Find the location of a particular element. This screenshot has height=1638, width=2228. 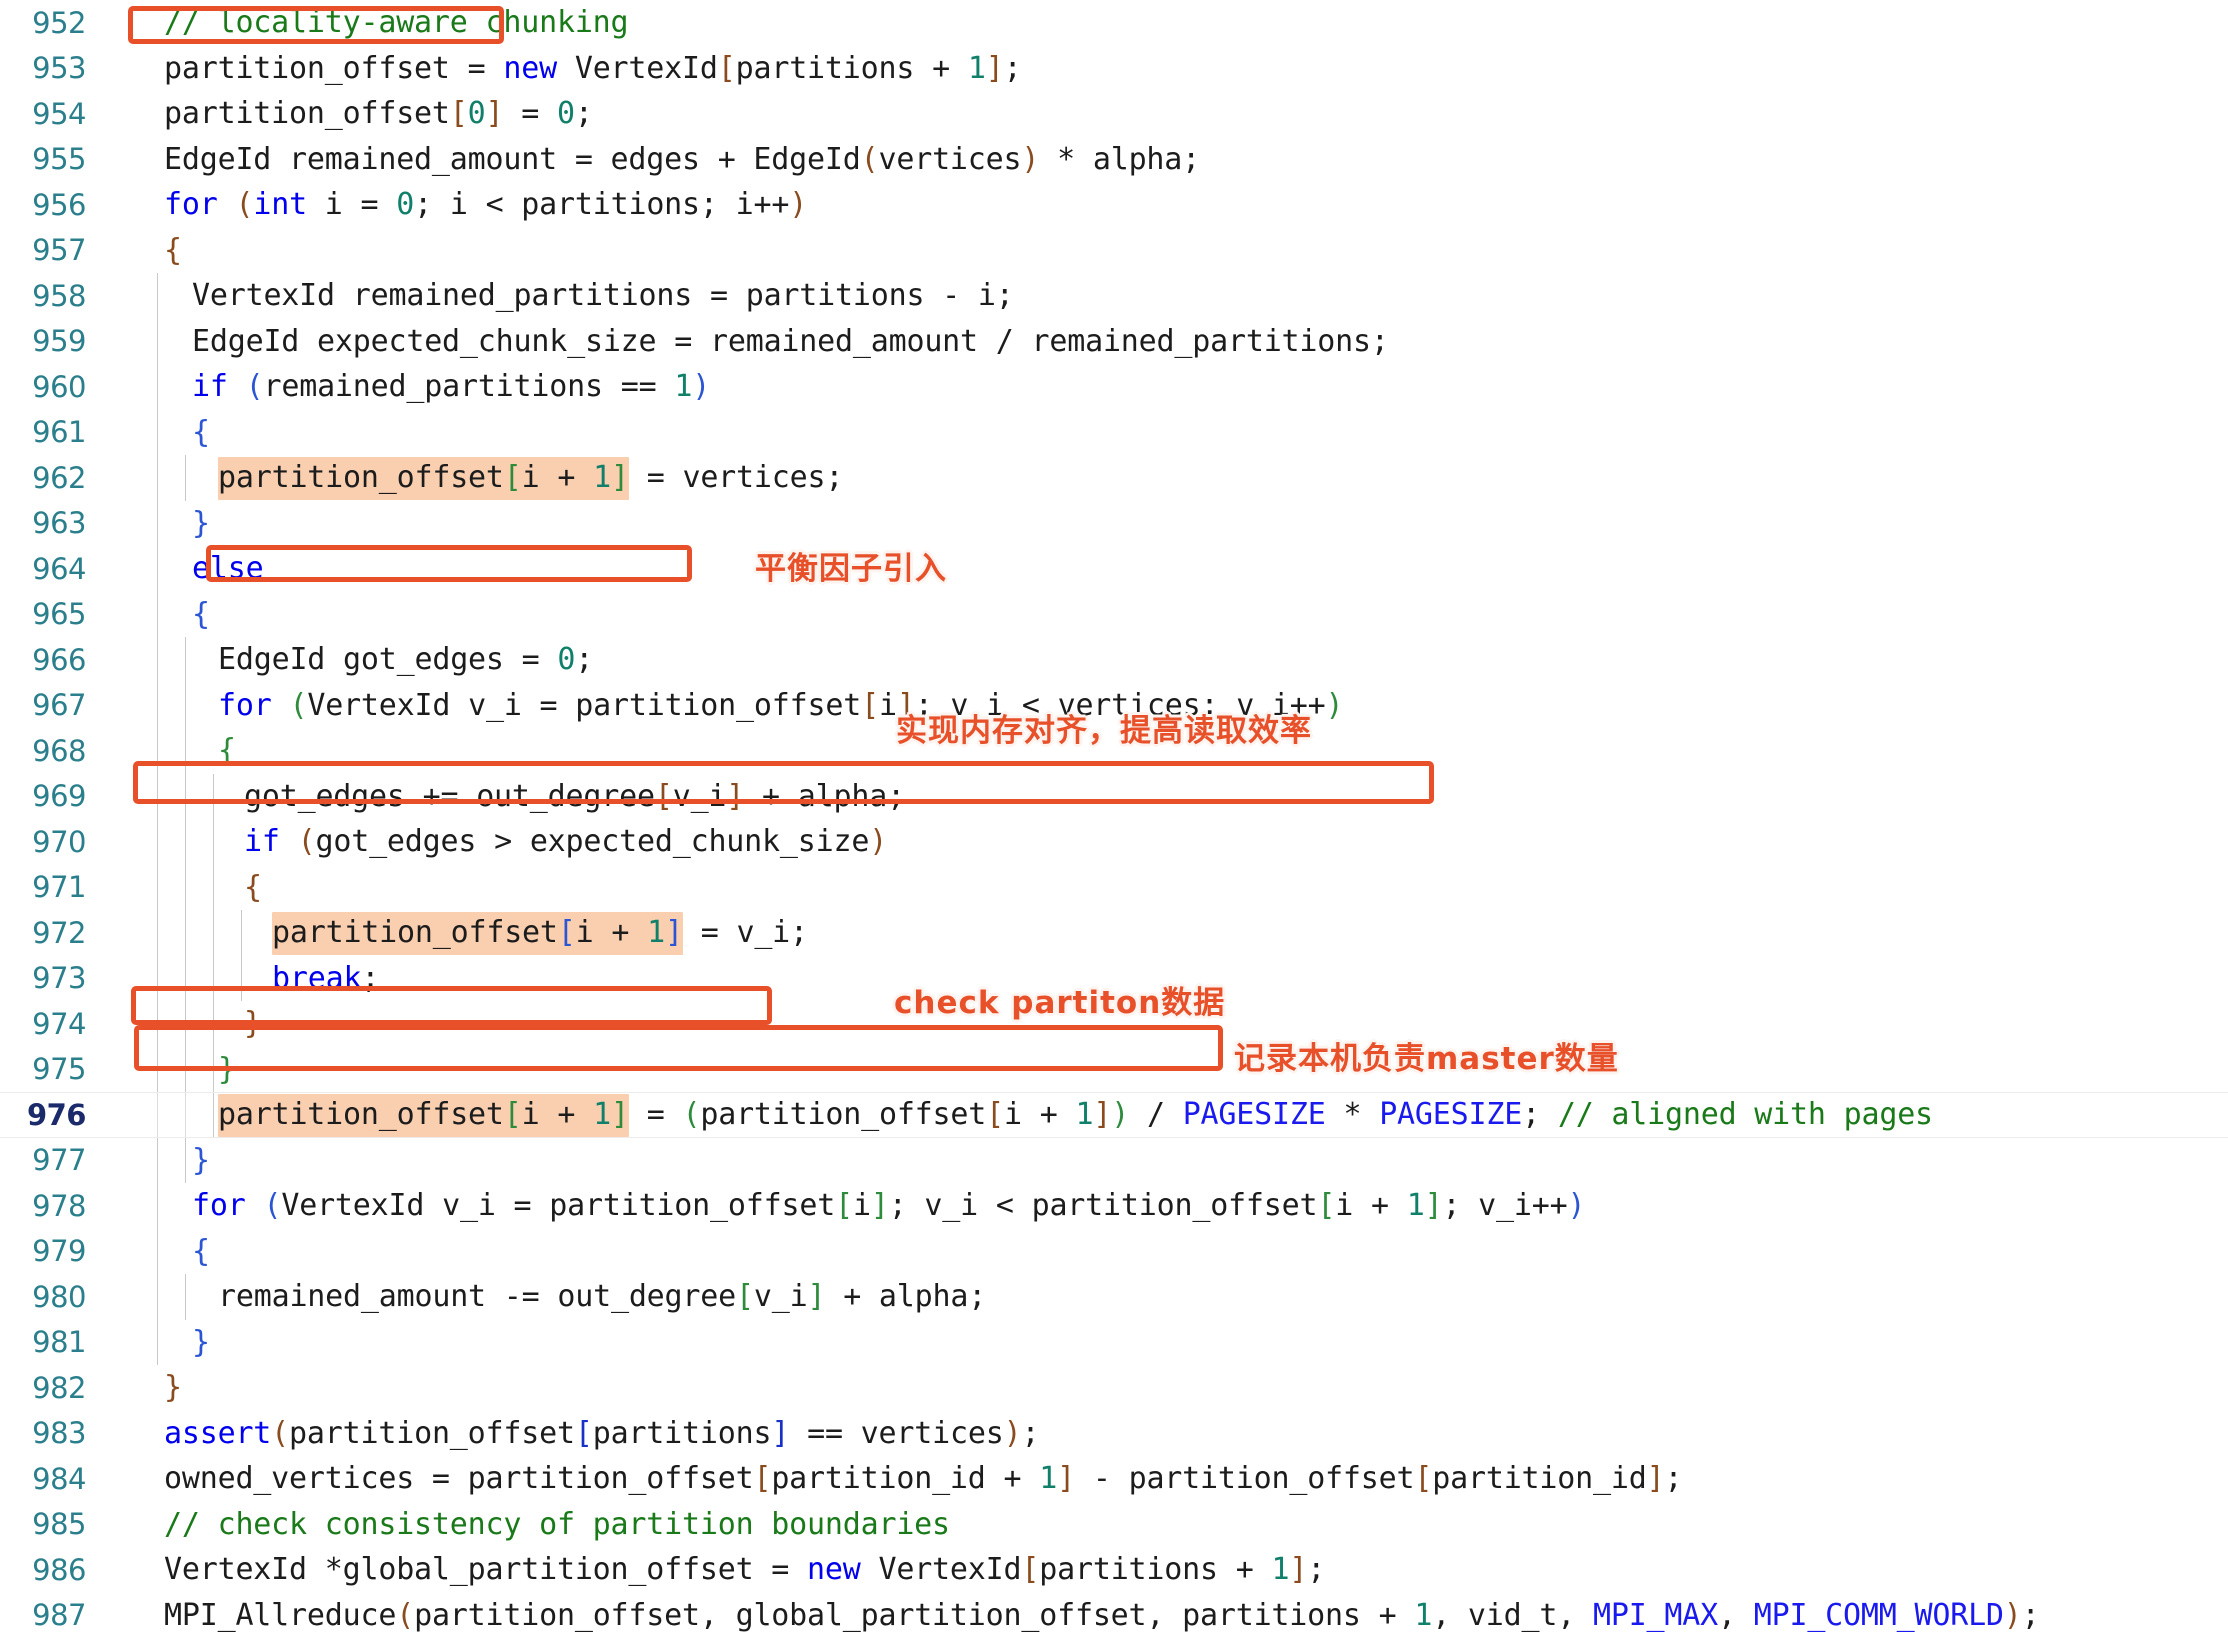

code-line-970: 970 if (got_edges > expected_chunk_size) is located at coordinates (1114, 842).